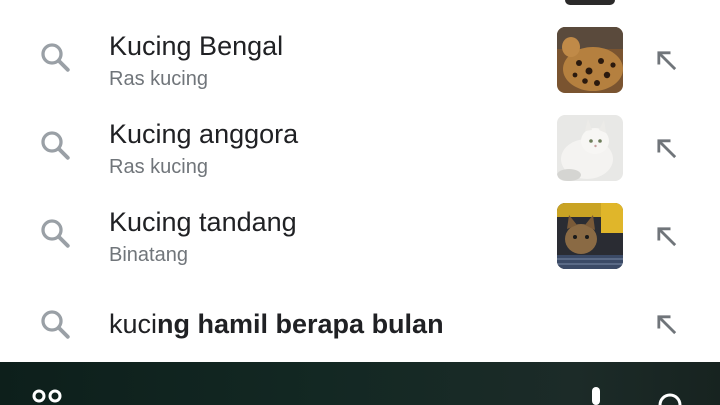 The height and width of the screenshot is (405, 720). I want to click on previous-suggestion-edge, so click(360, 3).